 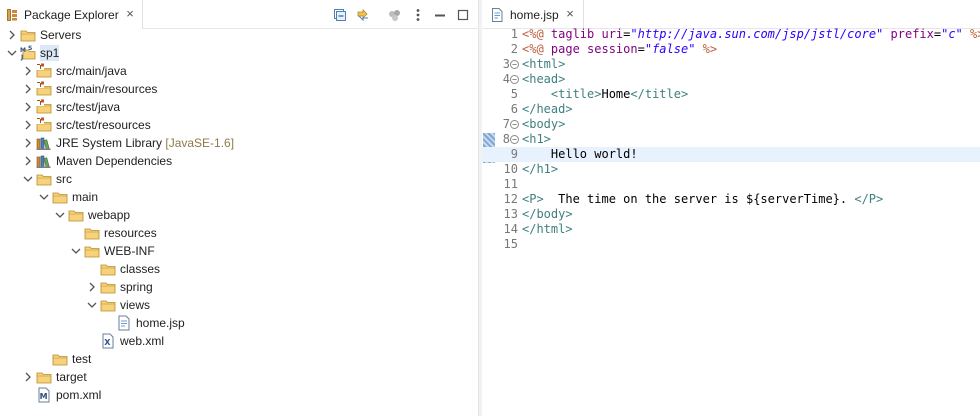 What do you see at coordinates (580, 154) in the screenshot?
I see `code-token: Hello world!` at bounding box center [580, 154].